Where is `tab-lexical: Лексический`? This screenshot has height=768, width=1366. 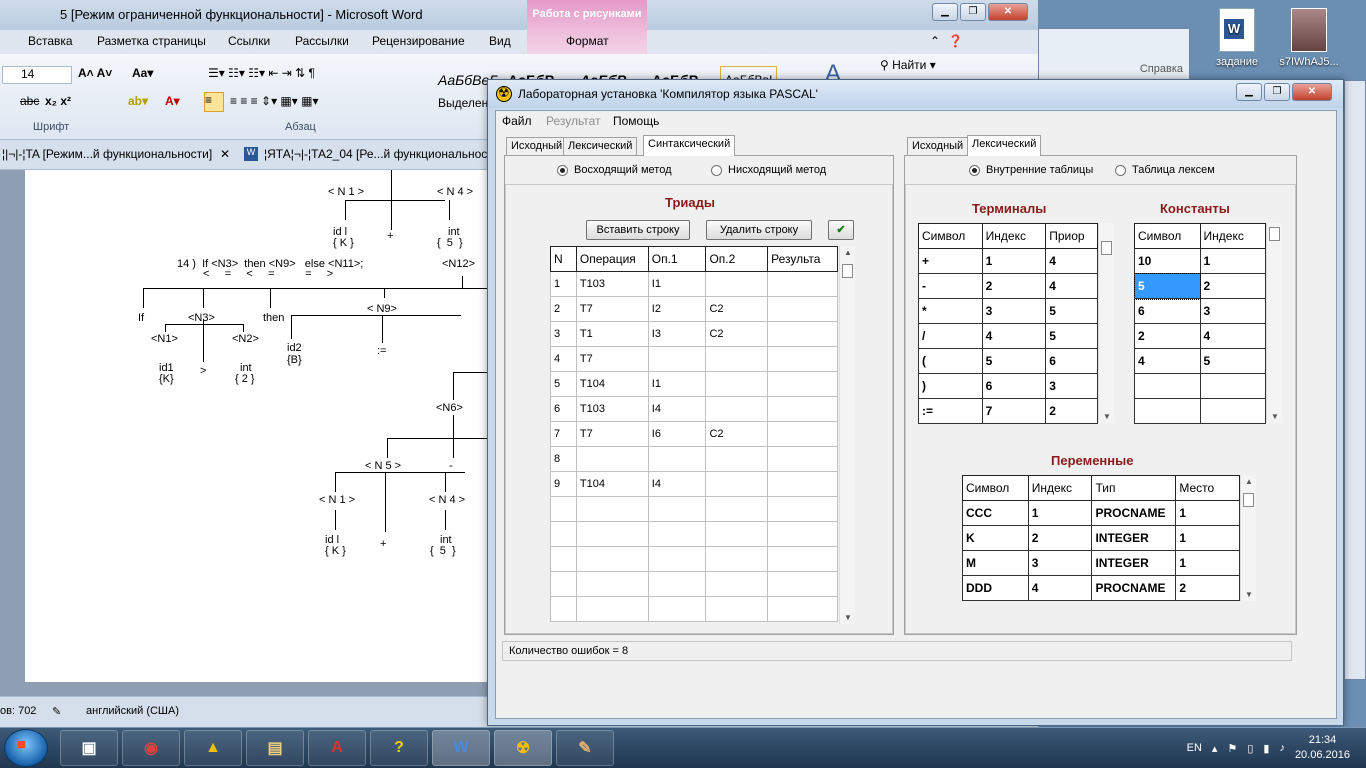 tab-lexical: Лексический is located at coordinates (600, 146).